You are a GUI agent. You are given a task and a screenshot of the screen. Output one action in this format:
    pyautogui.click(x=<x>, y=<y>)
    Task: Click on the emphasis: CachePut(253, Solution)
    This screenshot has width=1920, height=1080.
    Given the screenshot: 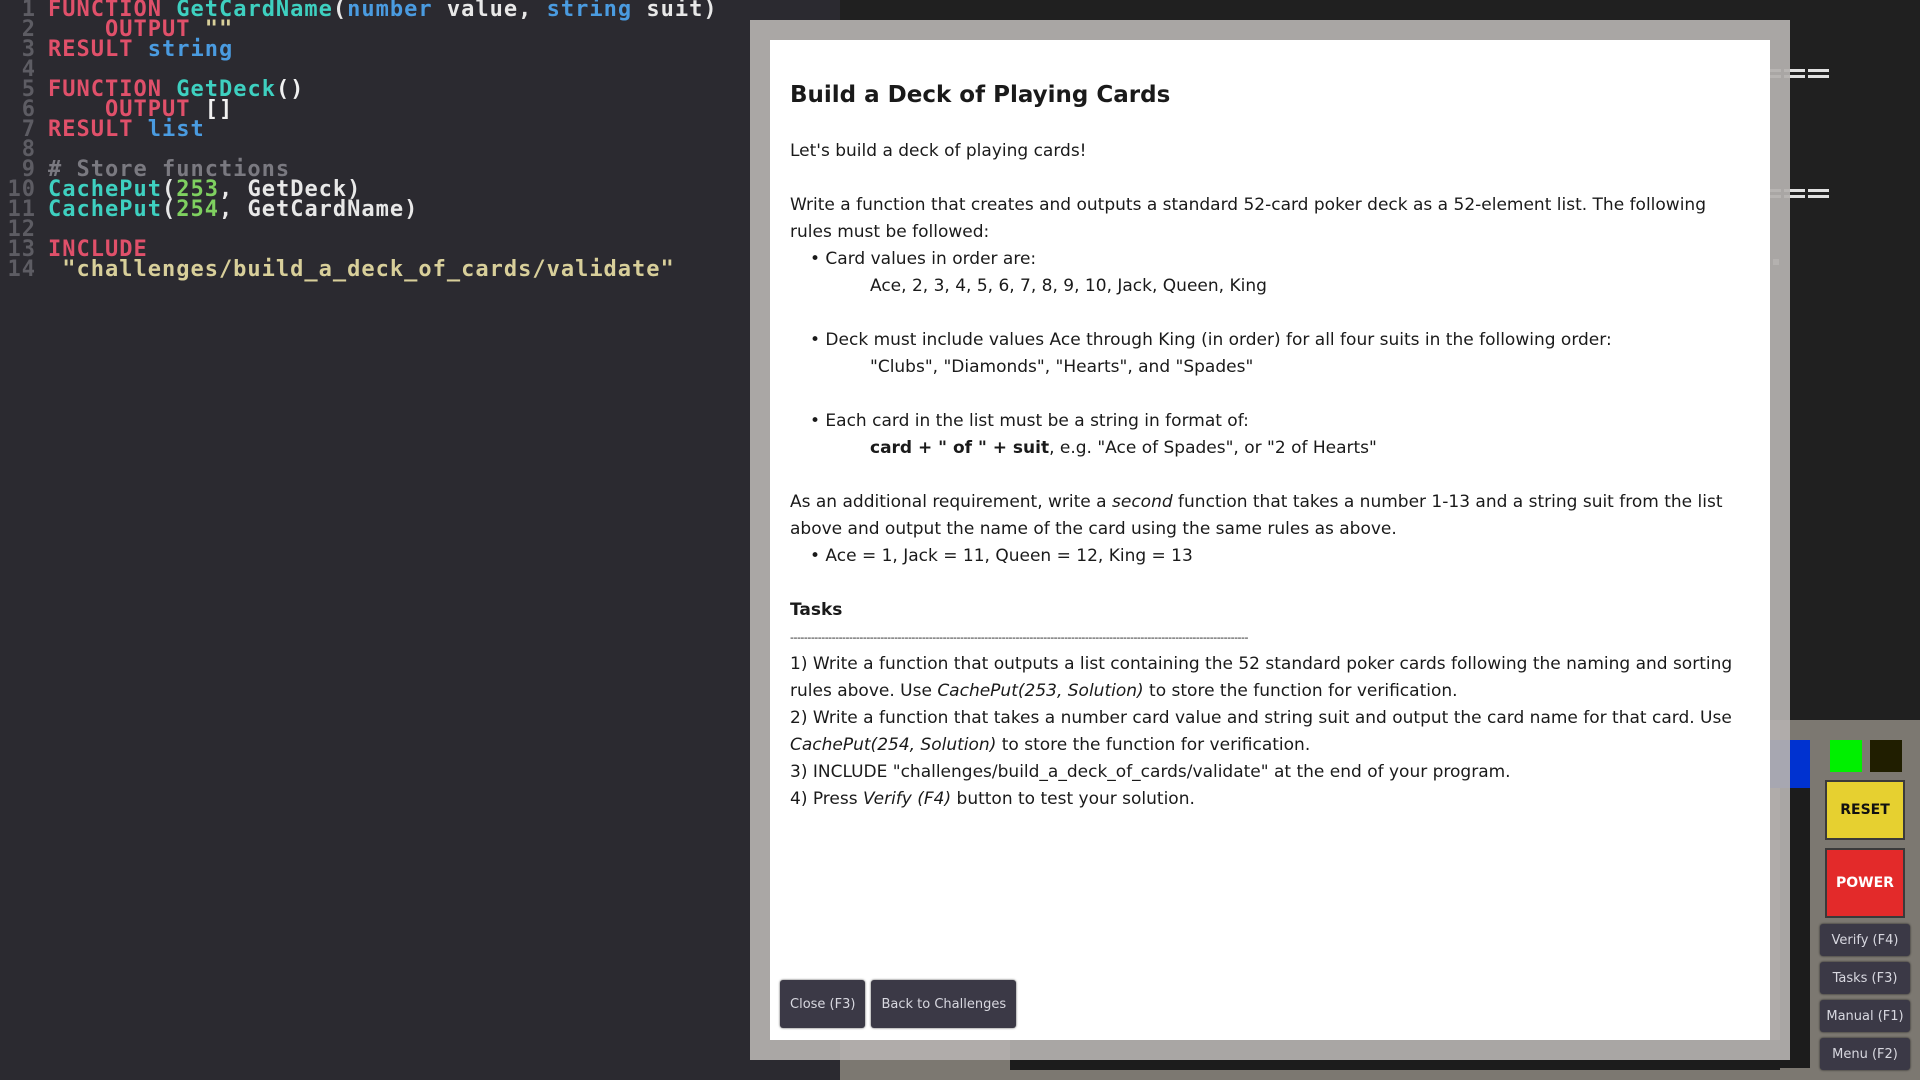 What is the action you would take?
    pyautogui.click(x=1040, y=691)
    